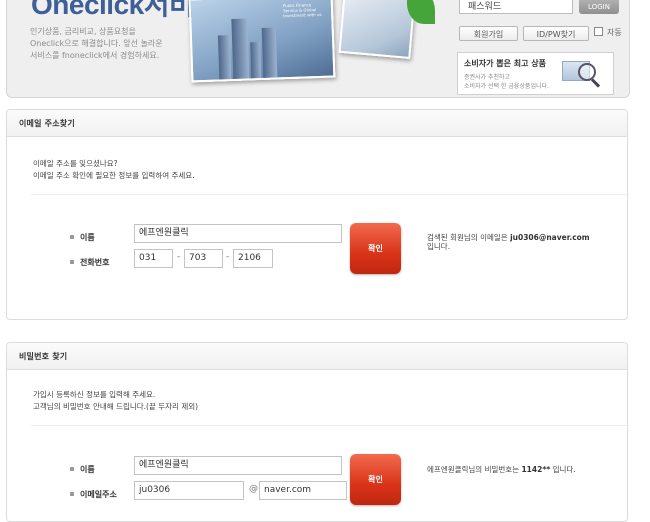 The height and width of the screenshot is (522, 650). What do you see at coordinates (516, 7) in the screenshot?
I see `password-input: 패스워드` at bounding box center [516, 7].